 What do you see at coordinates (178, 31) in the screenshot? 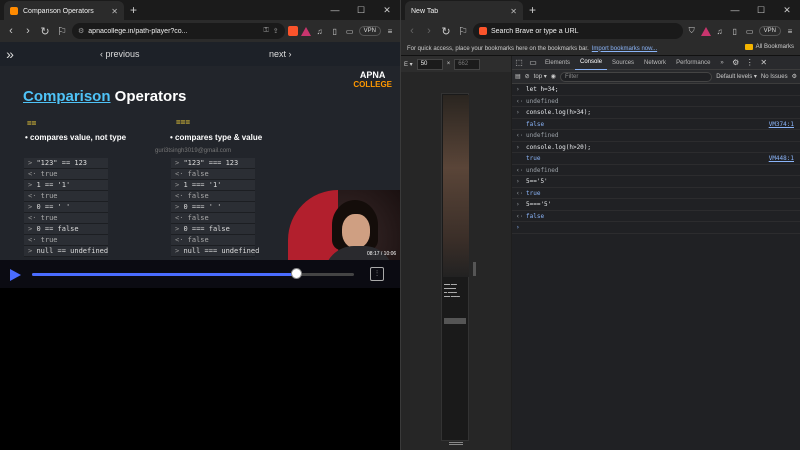
I see `url-bar: ⚙ apnacollege.in/path-player?co... ⚿ ⇪` at bounding box center [178, 31].